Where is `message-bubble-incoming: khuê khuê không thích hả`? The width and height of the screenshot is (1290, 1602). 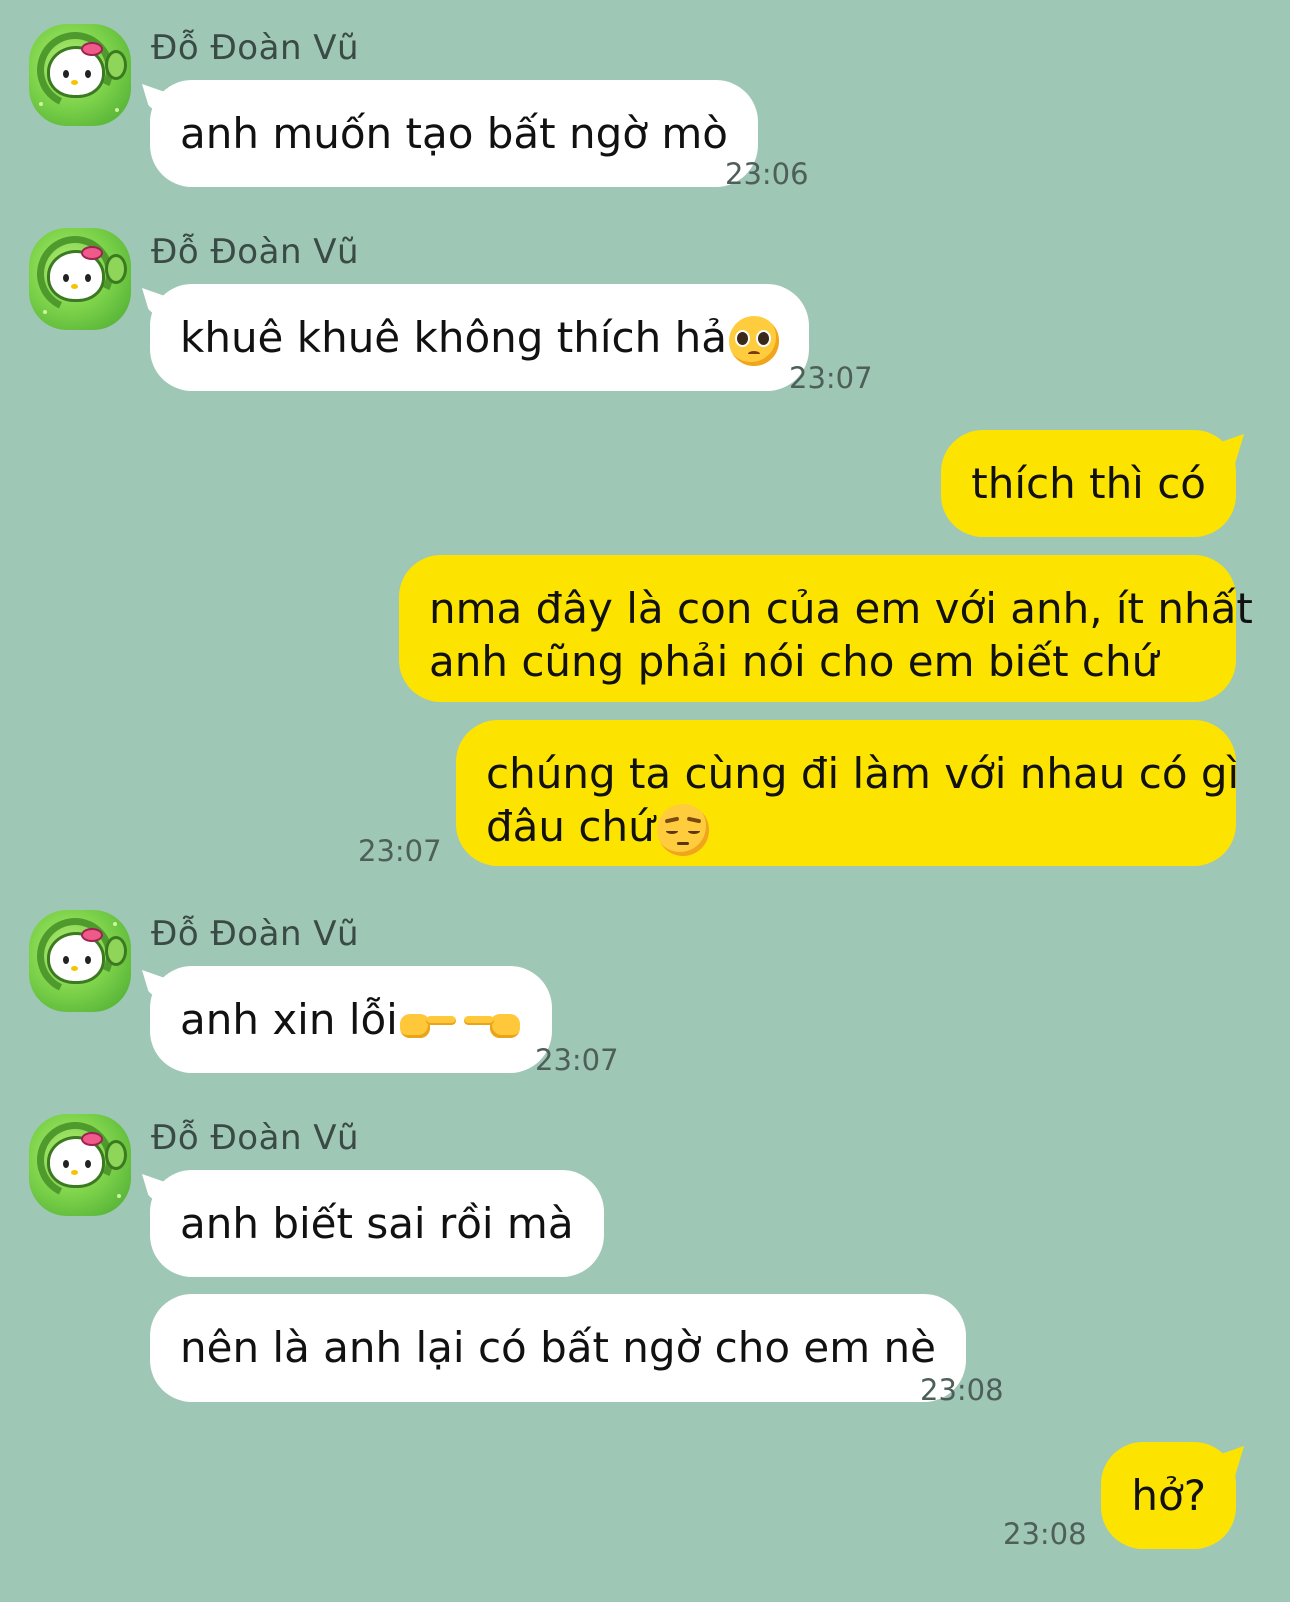 message-bubble-incoming: khuê khuê không thích hả is located at coordinates (479, 337).